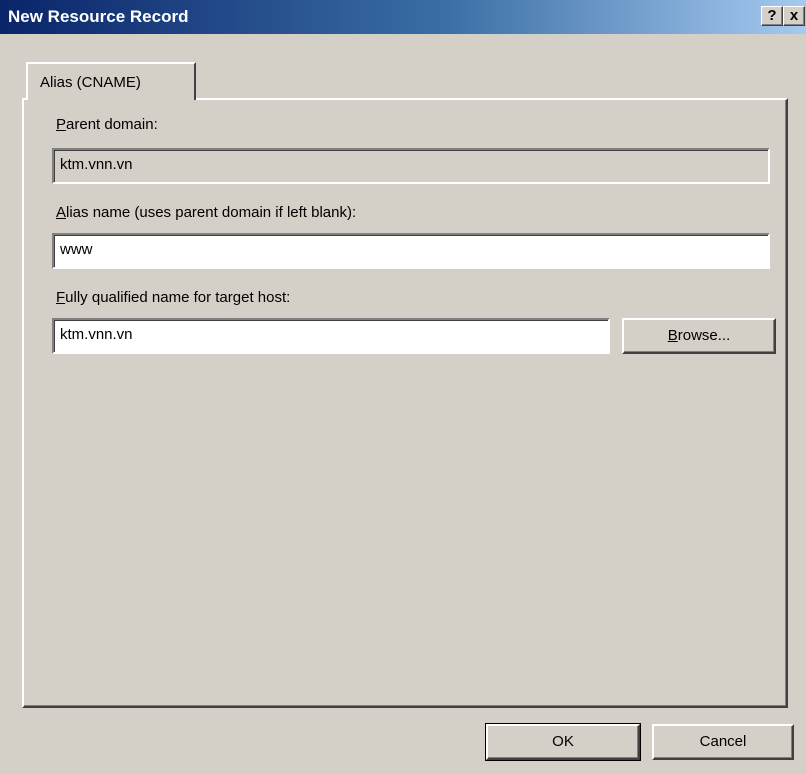 The image size is (806, 774). What do you see at coordinates (403, 17) in the screenshot?
I see `title-bar: New Resource Record ? x` at bounding box center [403, 17].